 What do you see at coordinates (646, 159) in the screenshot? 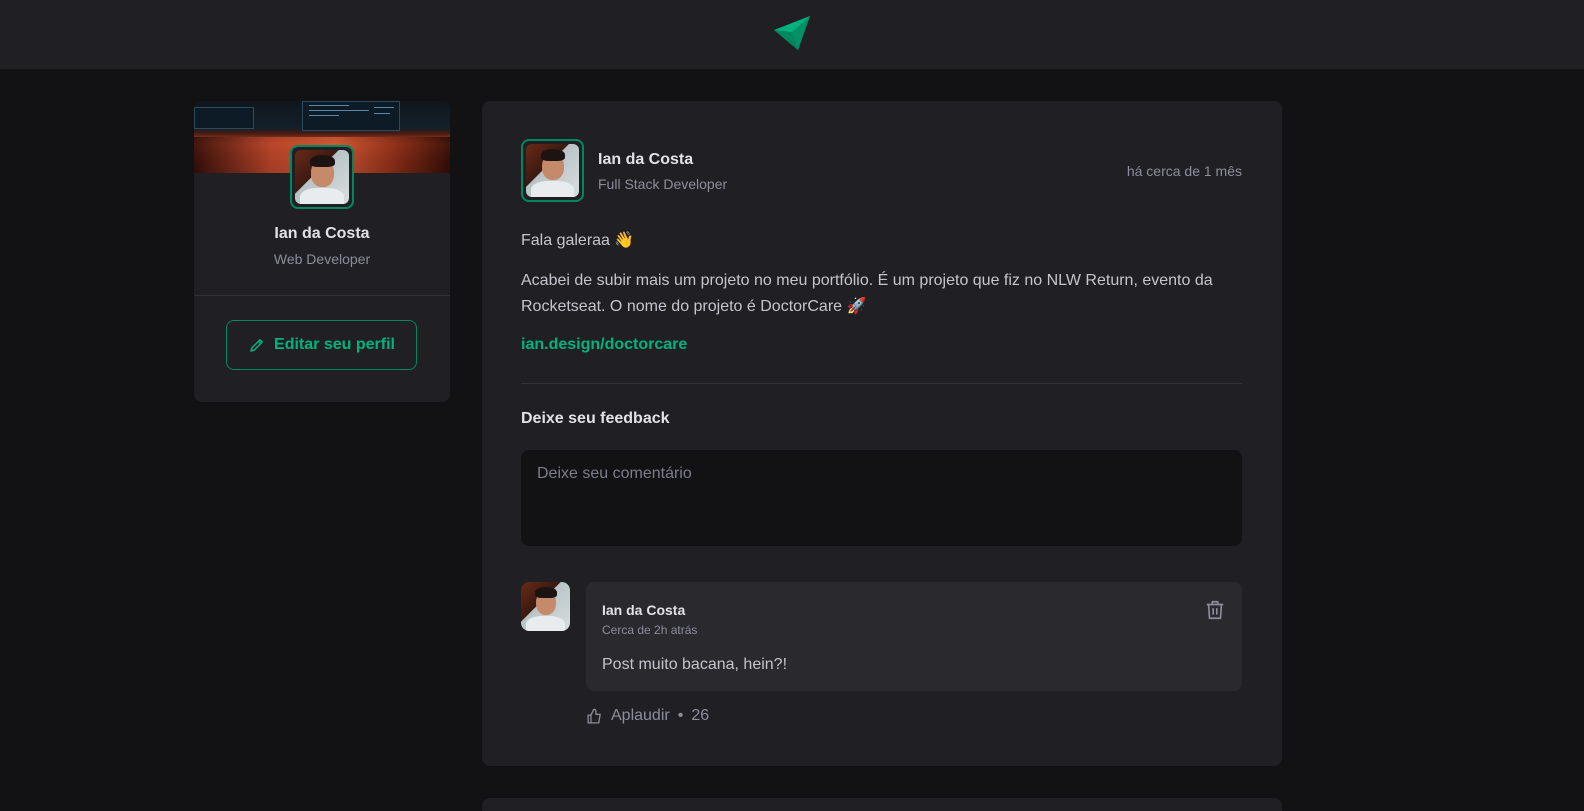
I see `post-author-name: Ian da Costa` at bounding box center [646, 159].